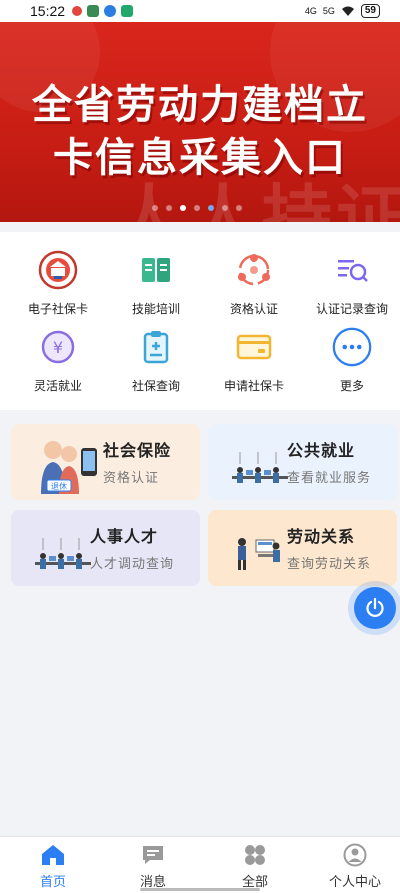 Image resolution: width=400 pixels, height=893 pixels. Describe the element at coordinates (124, 536) in the screenshot. I see `card-title: 人事人才` at that location.